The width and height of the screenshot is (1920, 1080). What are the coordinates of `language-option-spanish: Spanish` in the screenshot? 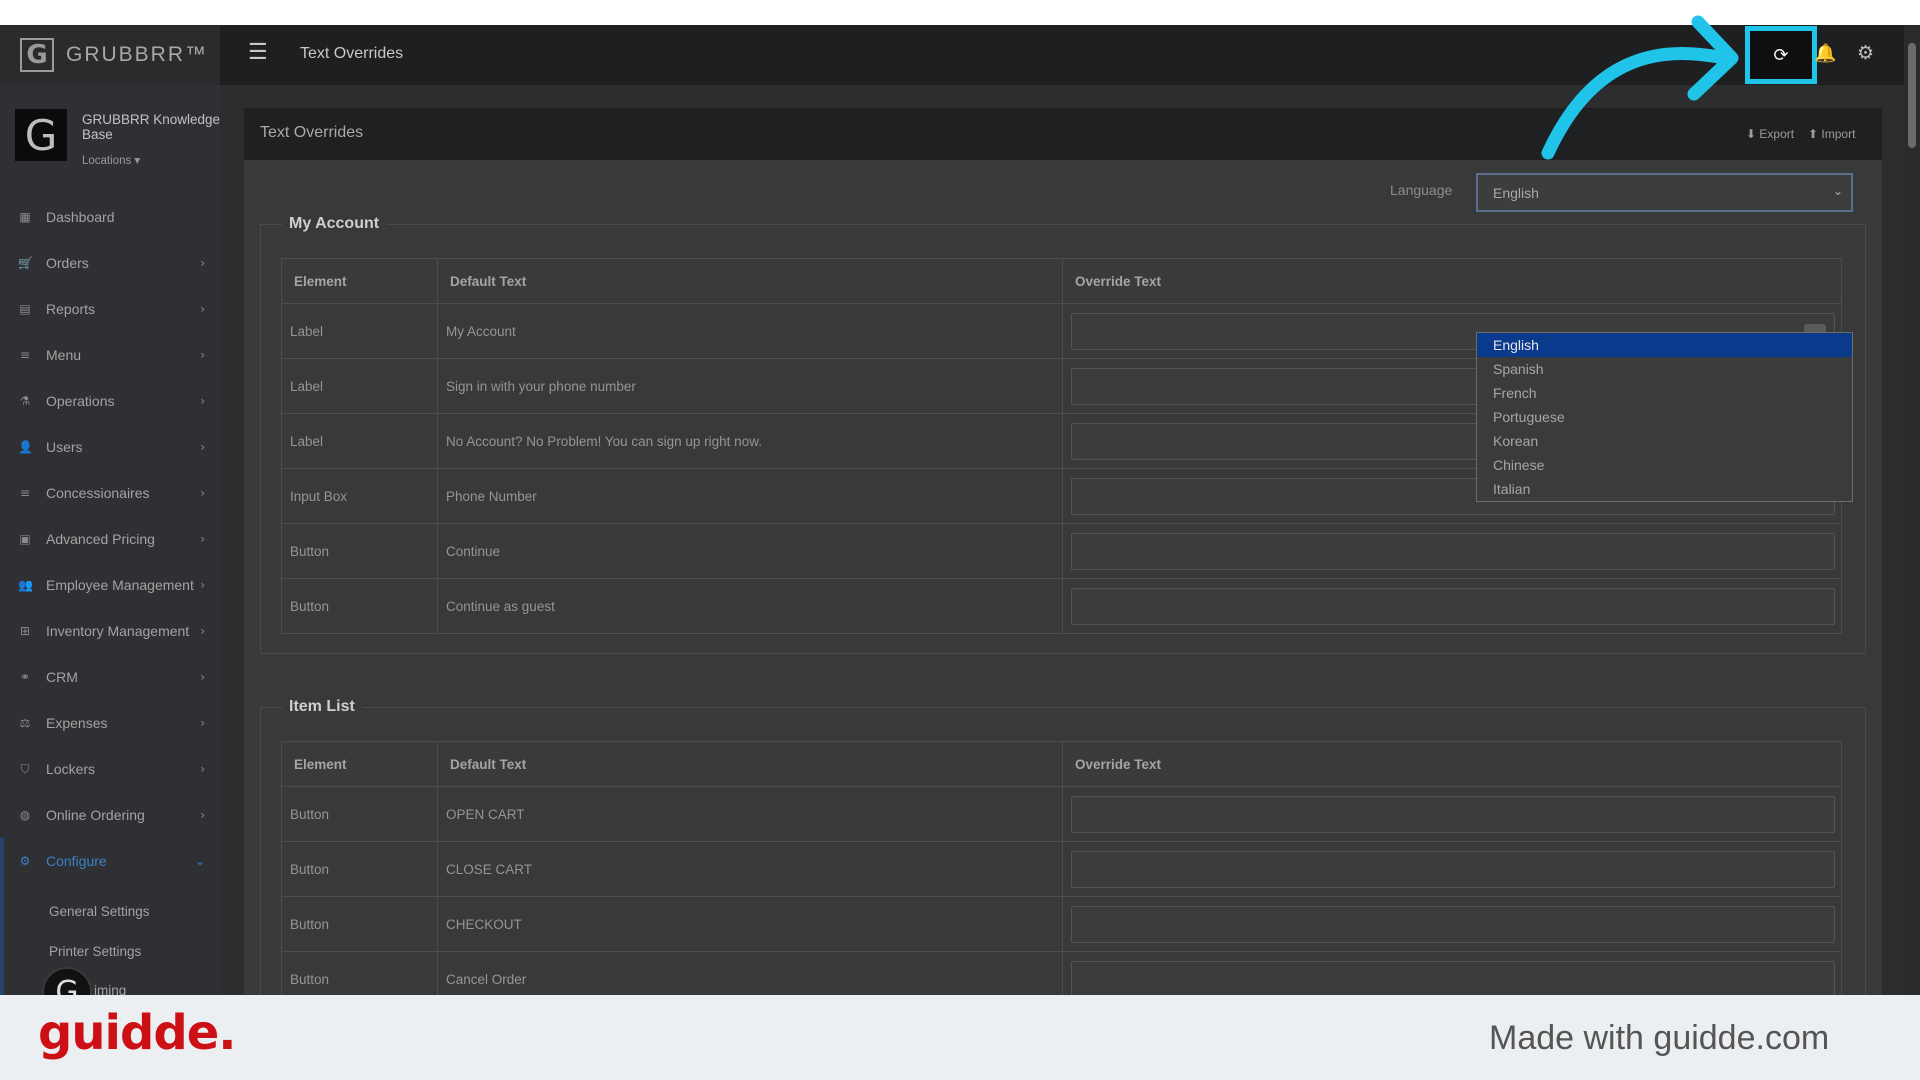 It's located at (1664, 369).